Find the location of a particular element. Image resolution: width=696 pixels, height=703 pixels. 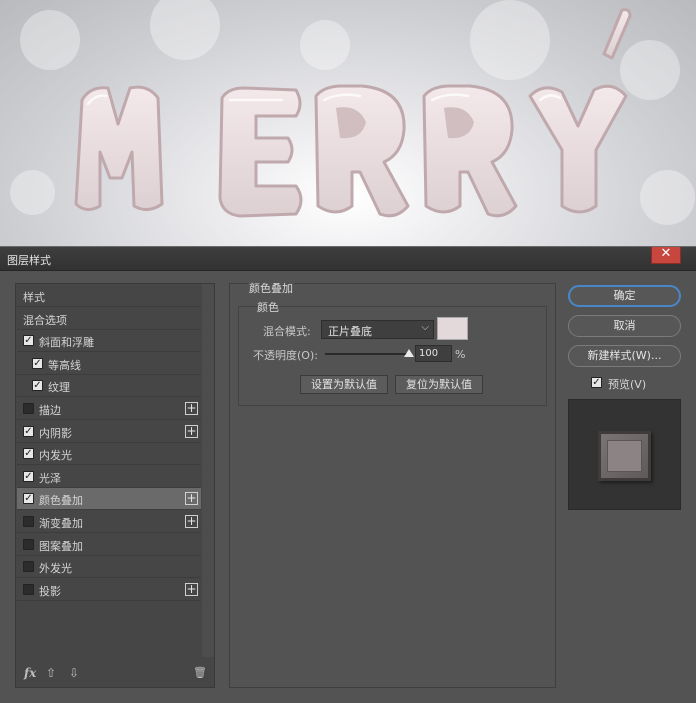

style-list-item: 渐变叠加 + is located at coordinates (109, 522).